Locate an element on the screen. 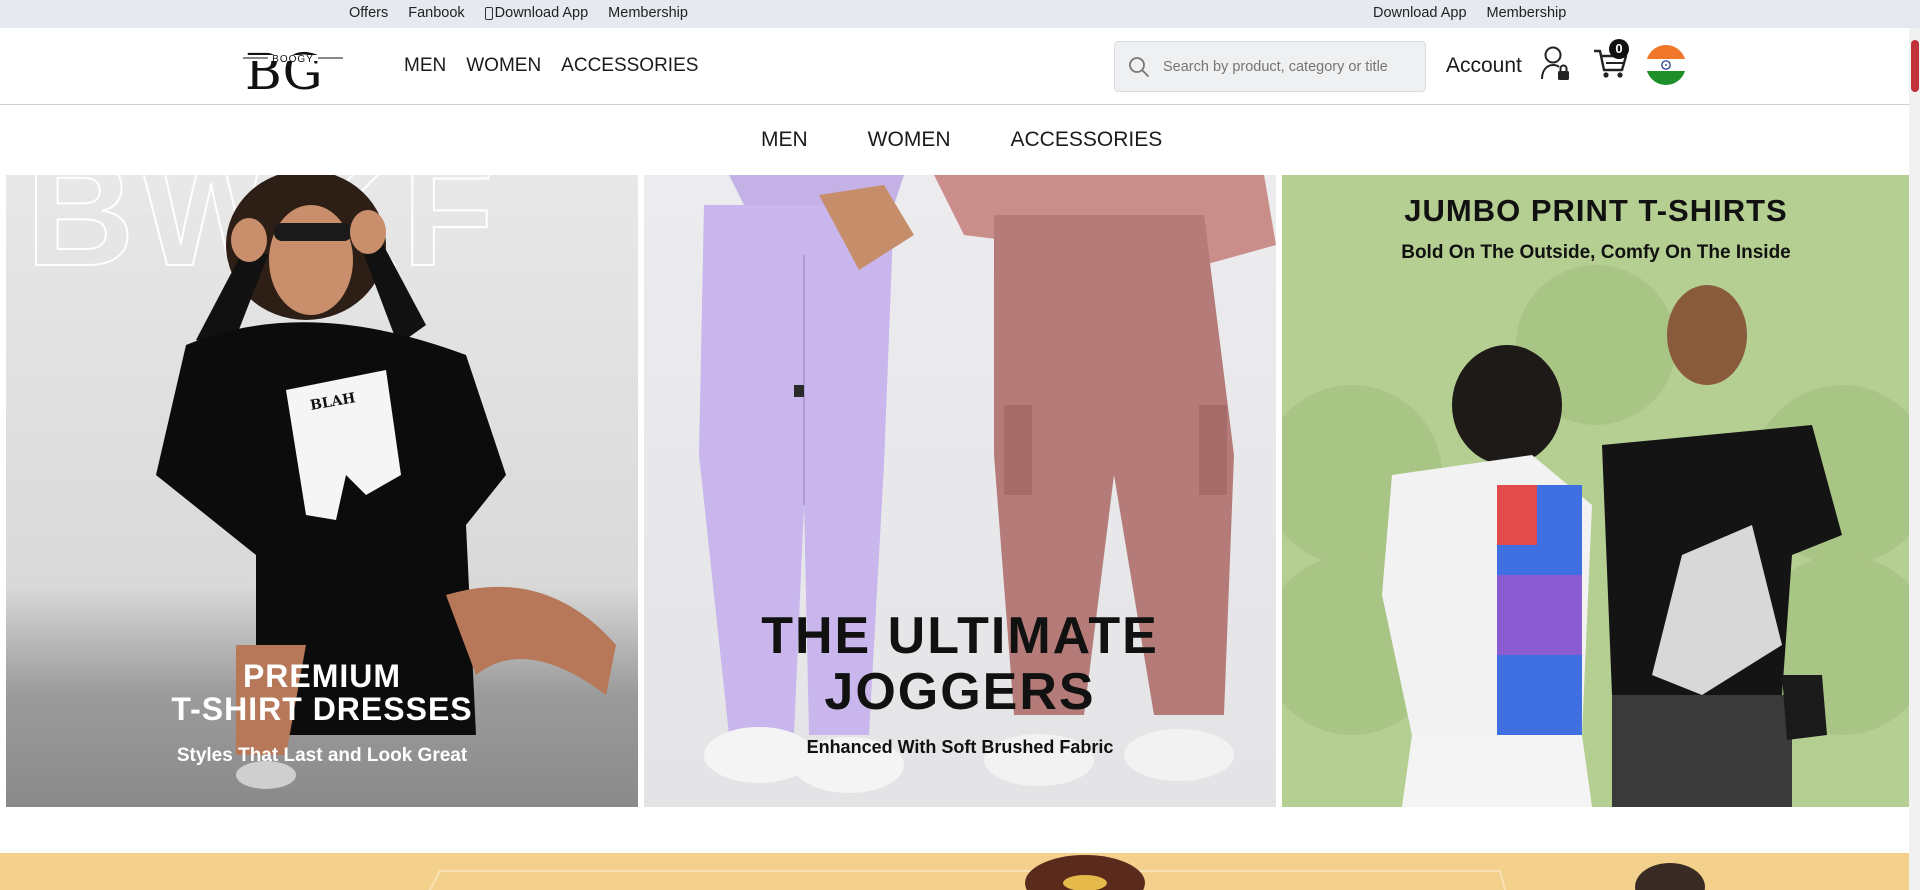  banner-joggers-title-line1: THE ULTIMATE is located at coordinates (960, 636).